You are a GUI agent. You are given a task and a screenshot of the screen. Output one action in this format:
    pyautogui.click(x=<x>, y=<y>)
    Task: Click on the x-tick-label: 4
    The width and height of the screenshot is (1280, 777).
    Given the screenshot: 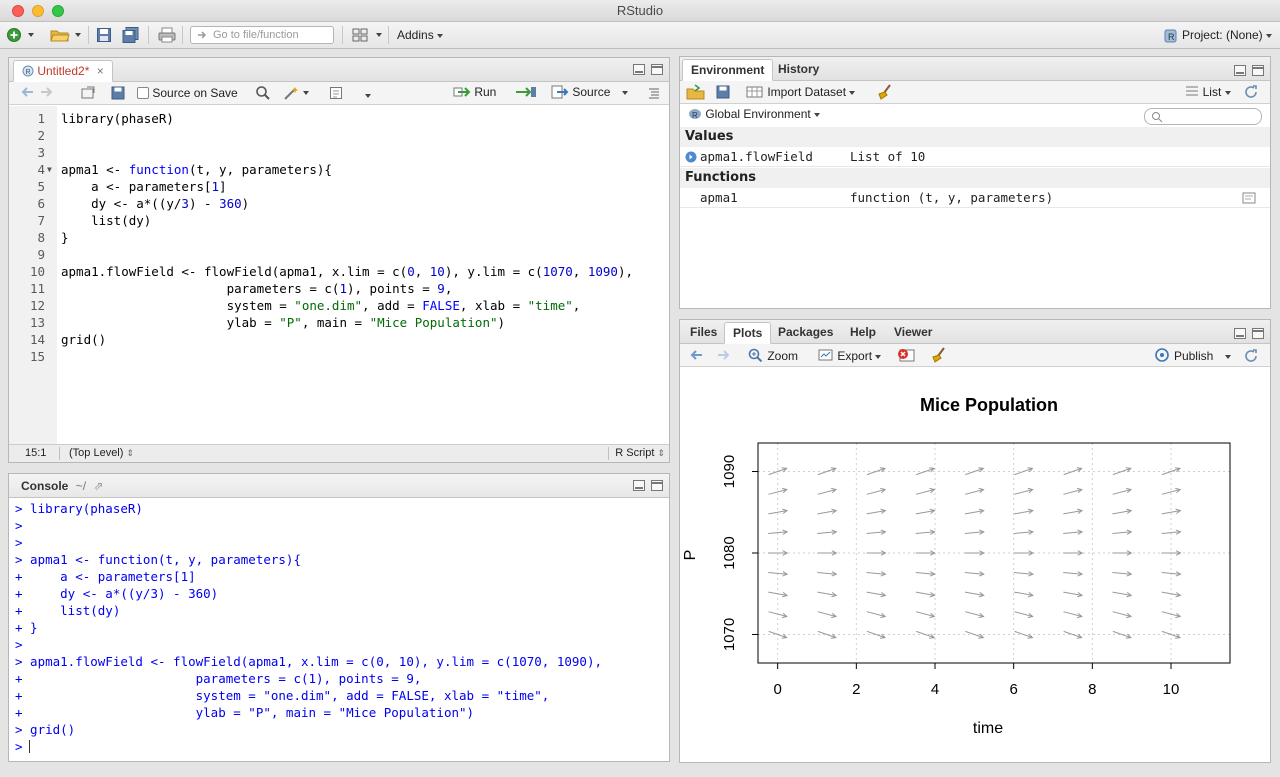 What is the action you would take?
    pyautogui.click(x=935, y=689)
    